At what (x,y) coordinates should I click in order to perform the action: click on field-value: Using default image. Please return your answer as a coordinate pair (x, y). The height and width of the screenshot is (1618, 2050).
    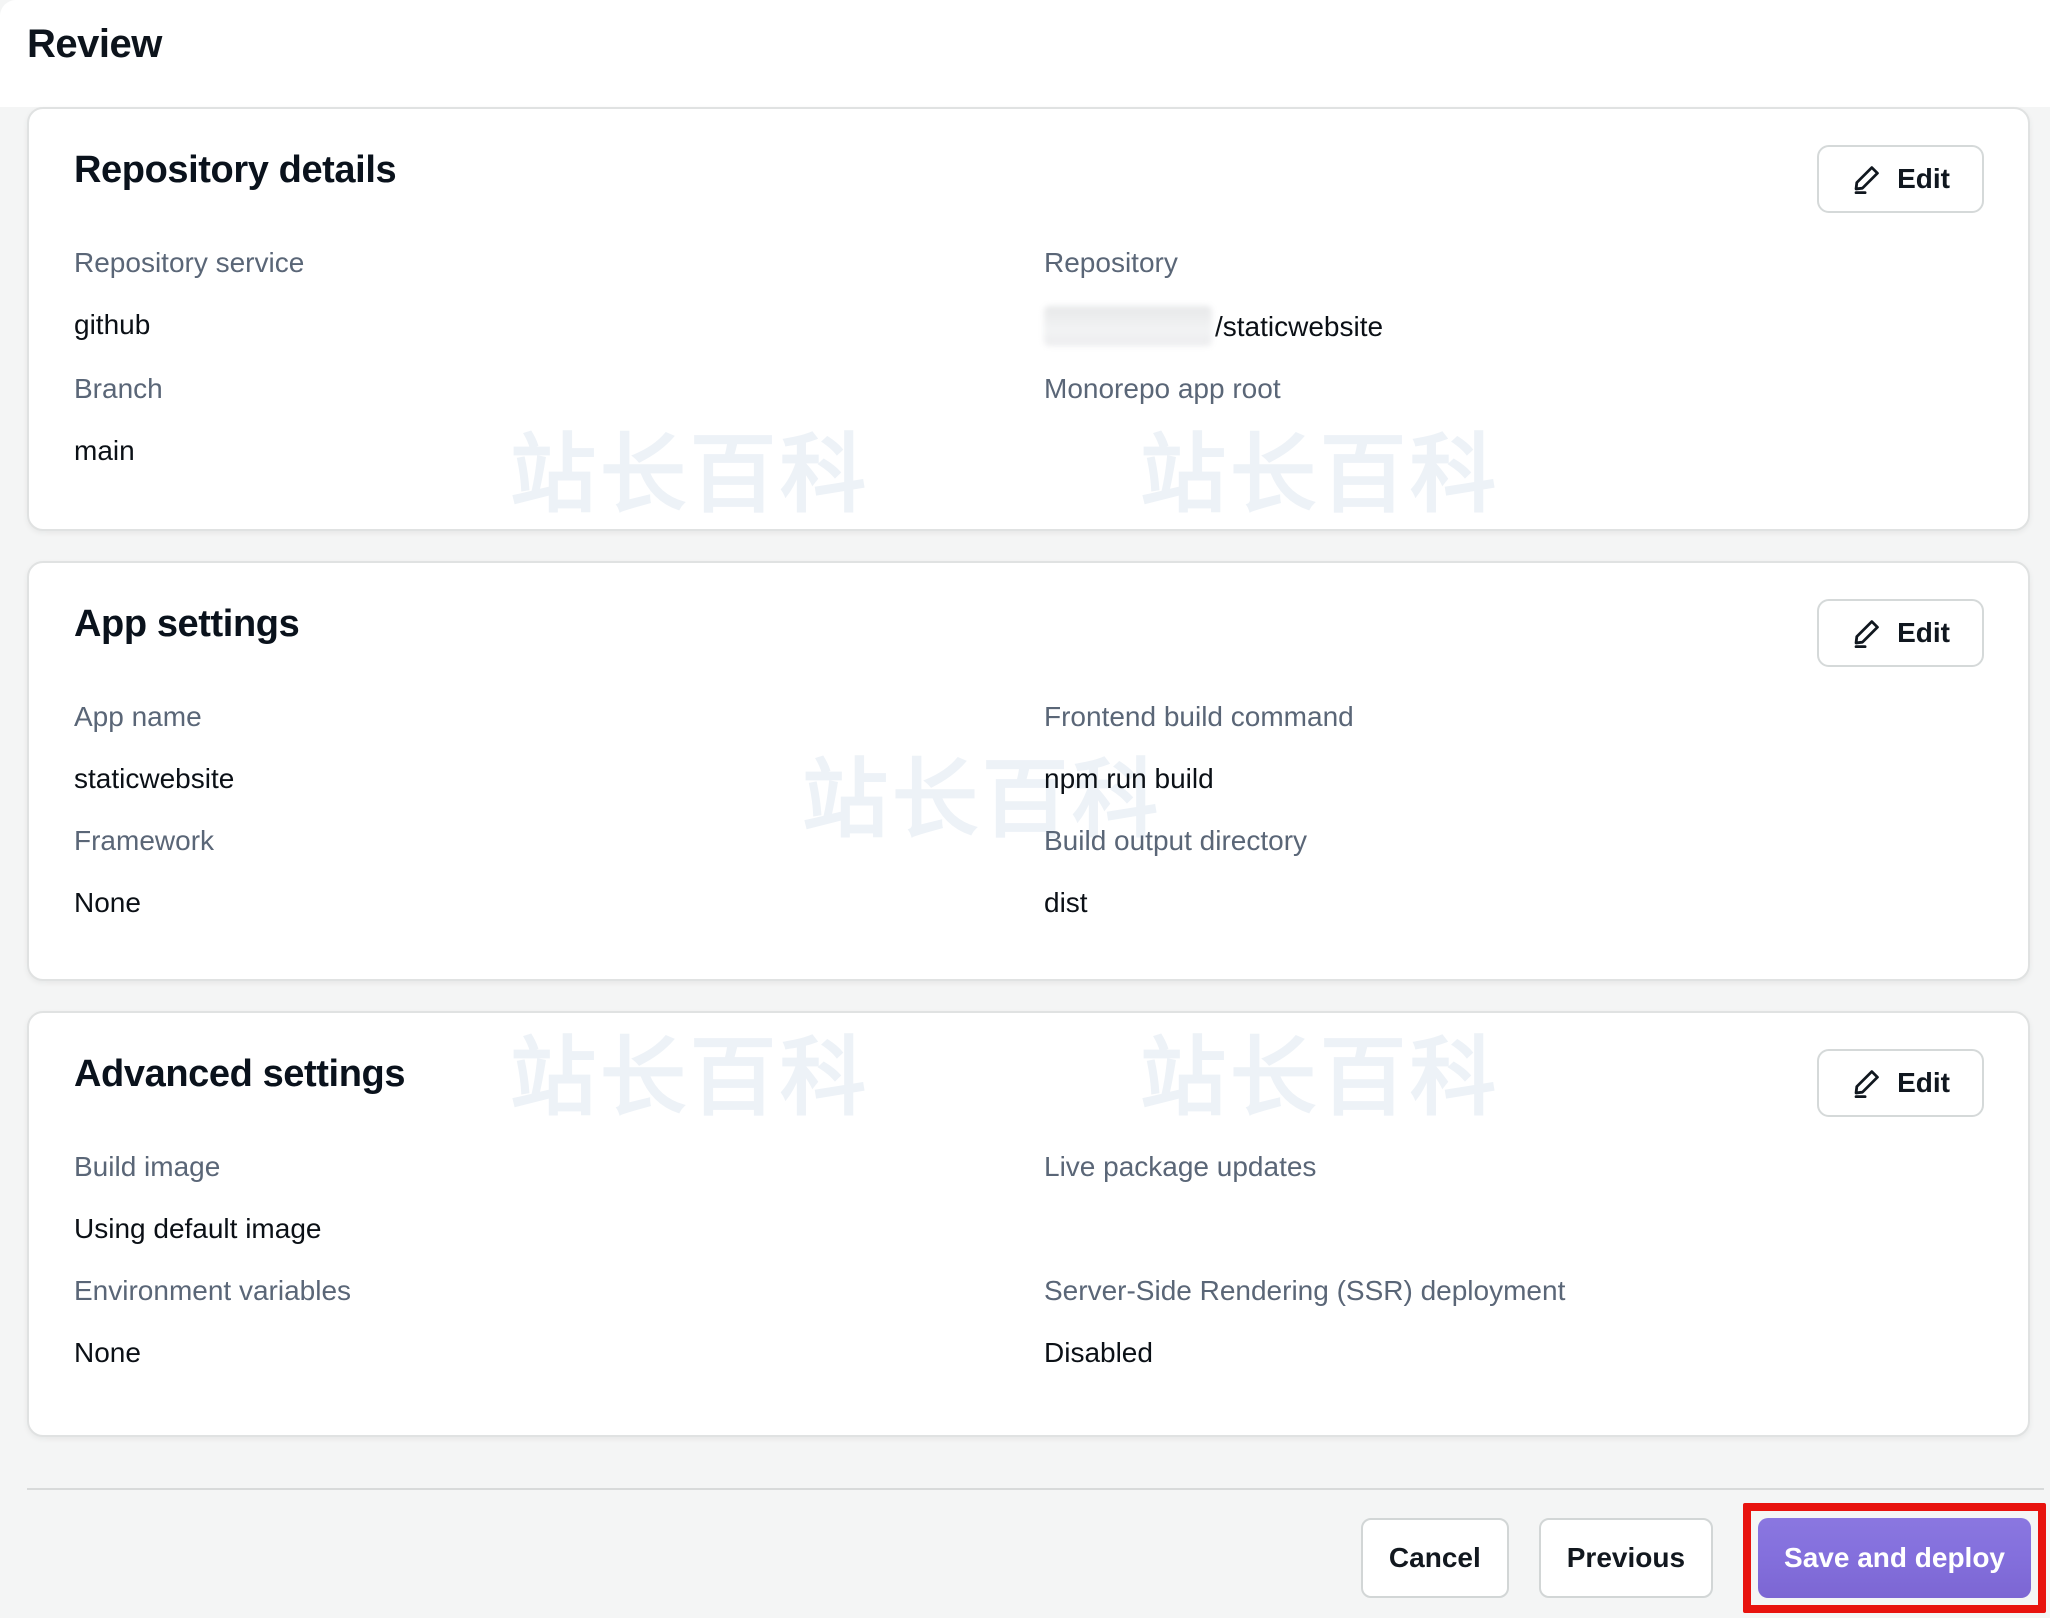
    Looking at the image, I should click on (198, 1228).